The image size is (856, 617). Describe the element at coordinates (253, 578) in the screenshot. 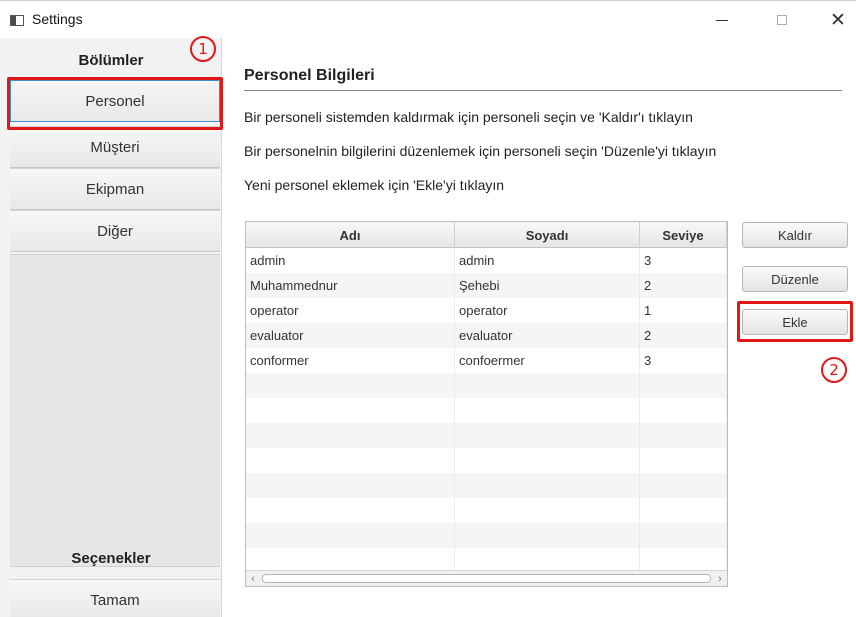

I see `scroll-left-icon: ‹` at that location.